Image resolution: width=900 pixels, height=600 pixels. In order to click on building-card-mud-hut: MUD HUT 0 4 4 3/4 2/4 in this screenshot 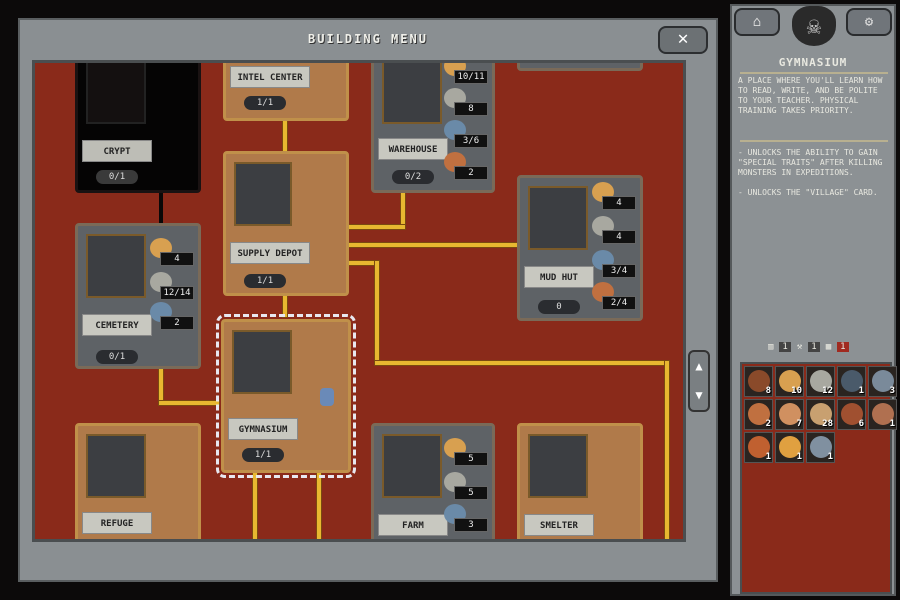, I will do `click(580, 248)`.